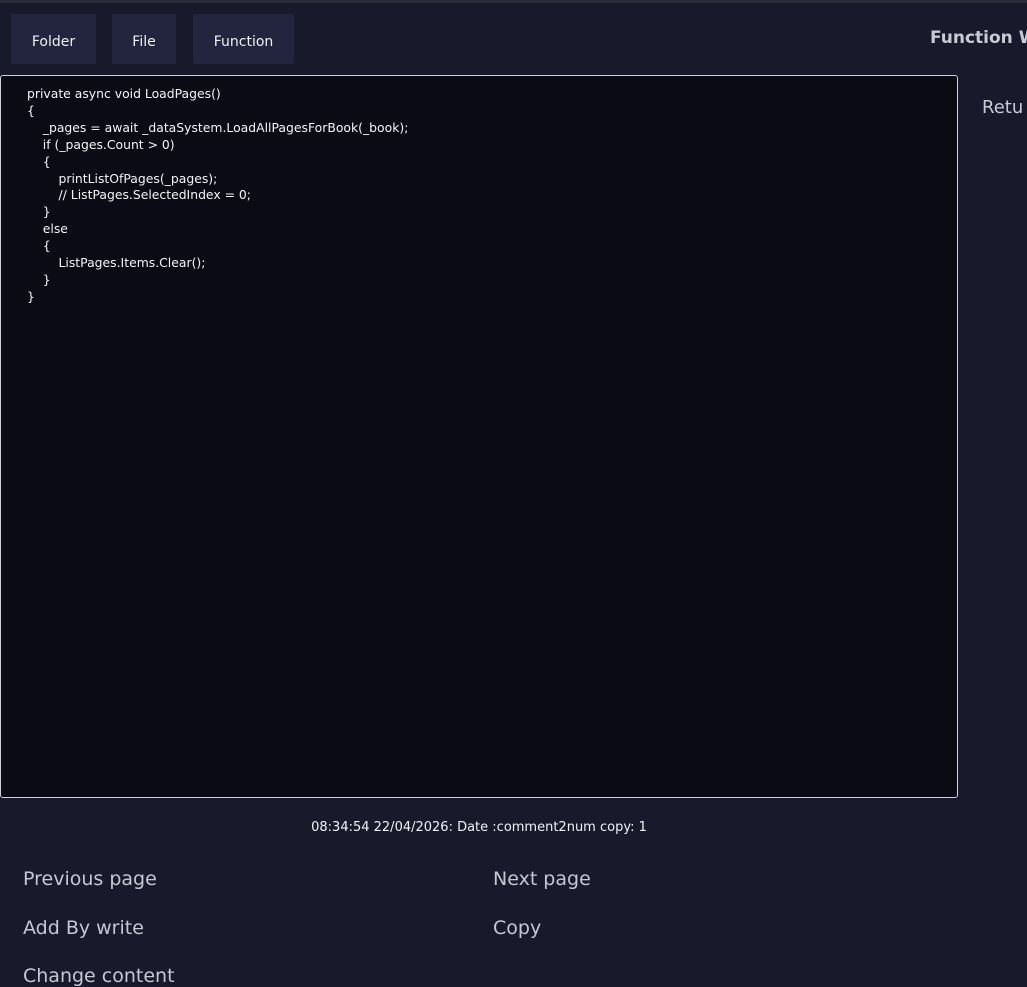 The image size is (1027, 987). I want to click on side-panel-label: Retu, so click(1003, 107).